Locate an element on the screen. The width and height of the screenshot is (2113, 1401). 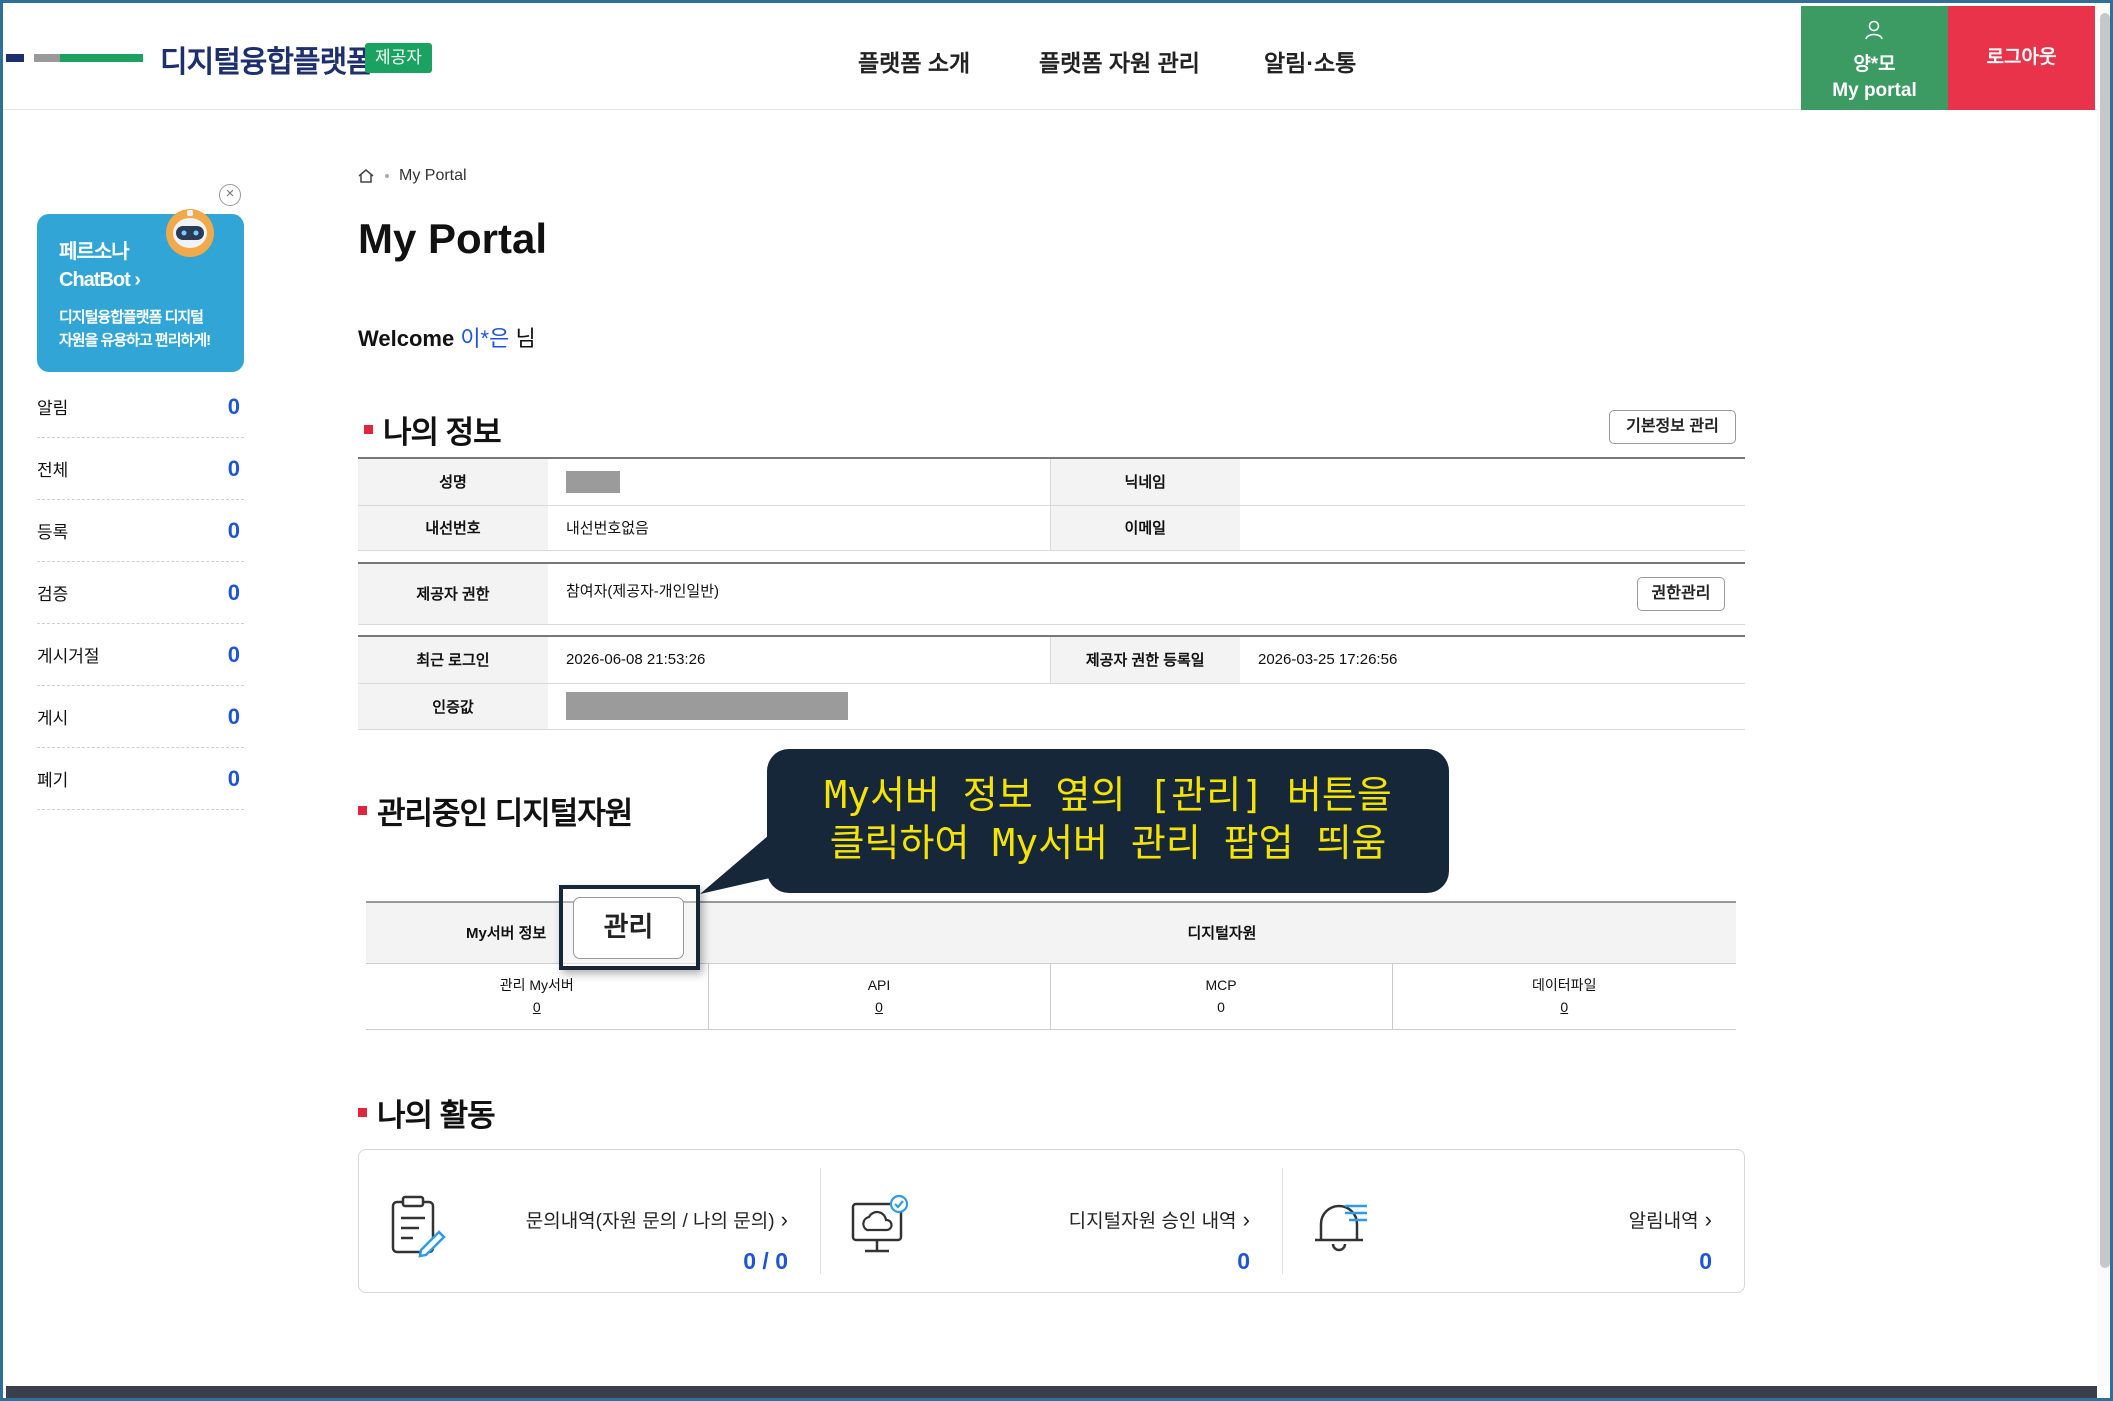
inquiries-label: 문의내역(자원 문의 / 나의 문의) is located at coordinates (657, 1219).